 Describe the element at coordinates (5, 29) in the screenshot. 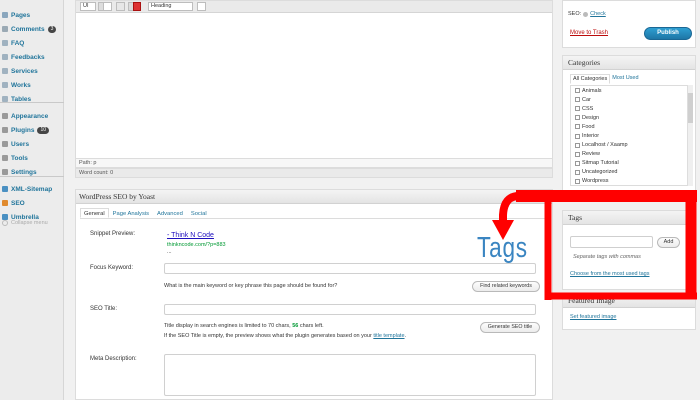

I see `comments-icon` at that location.